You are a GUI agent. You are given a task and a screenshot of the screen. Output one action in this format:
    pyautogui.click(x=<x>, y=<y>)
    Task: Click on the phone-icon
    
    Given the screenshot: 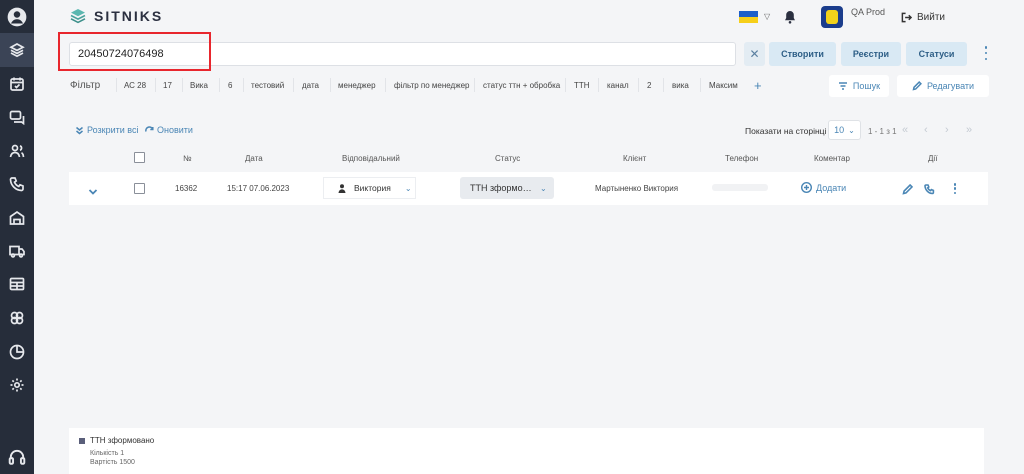 What is the action you would take?
    pyautogui.click(x=17, y=184)
    